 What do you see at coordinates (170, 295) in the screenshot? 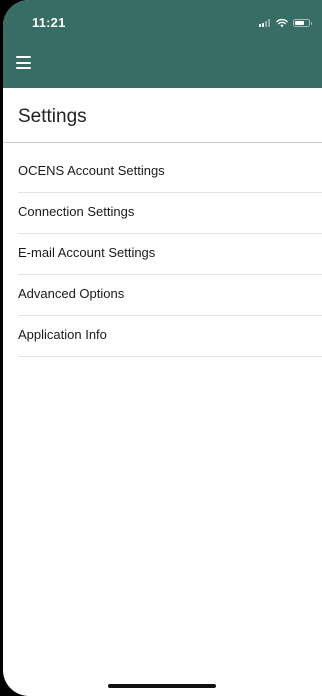
I see `settings-item-advanced-options: Advanced Options` at bounding box center [170, 295].